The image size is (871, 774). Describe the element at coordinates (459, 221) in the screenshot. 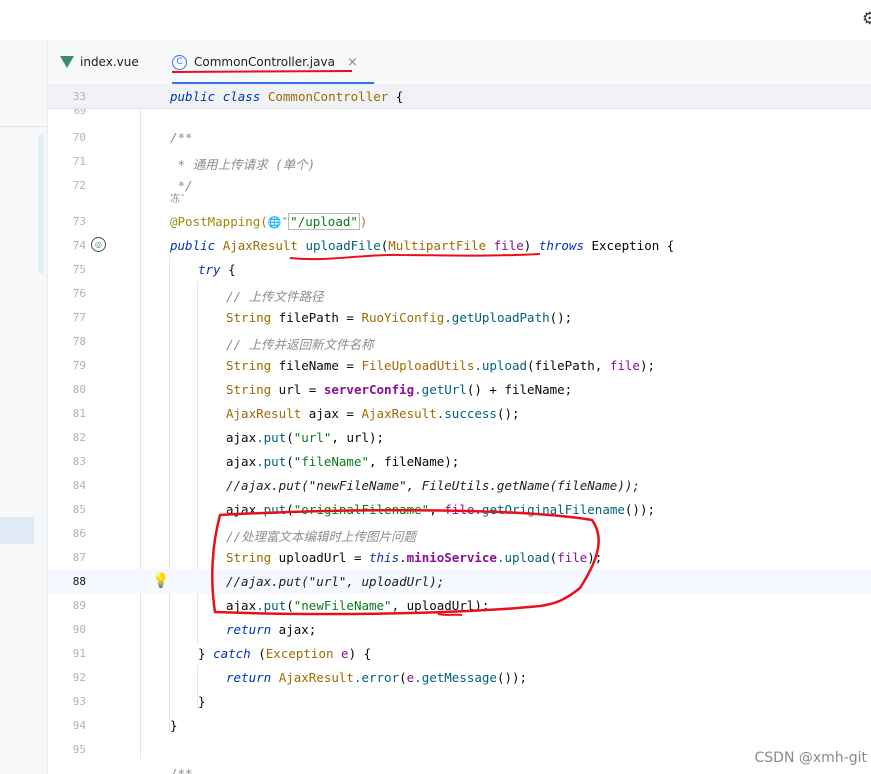

I see `code-line-73: 73 @PostMapping(🌐ˇ "/upload")` at that location.